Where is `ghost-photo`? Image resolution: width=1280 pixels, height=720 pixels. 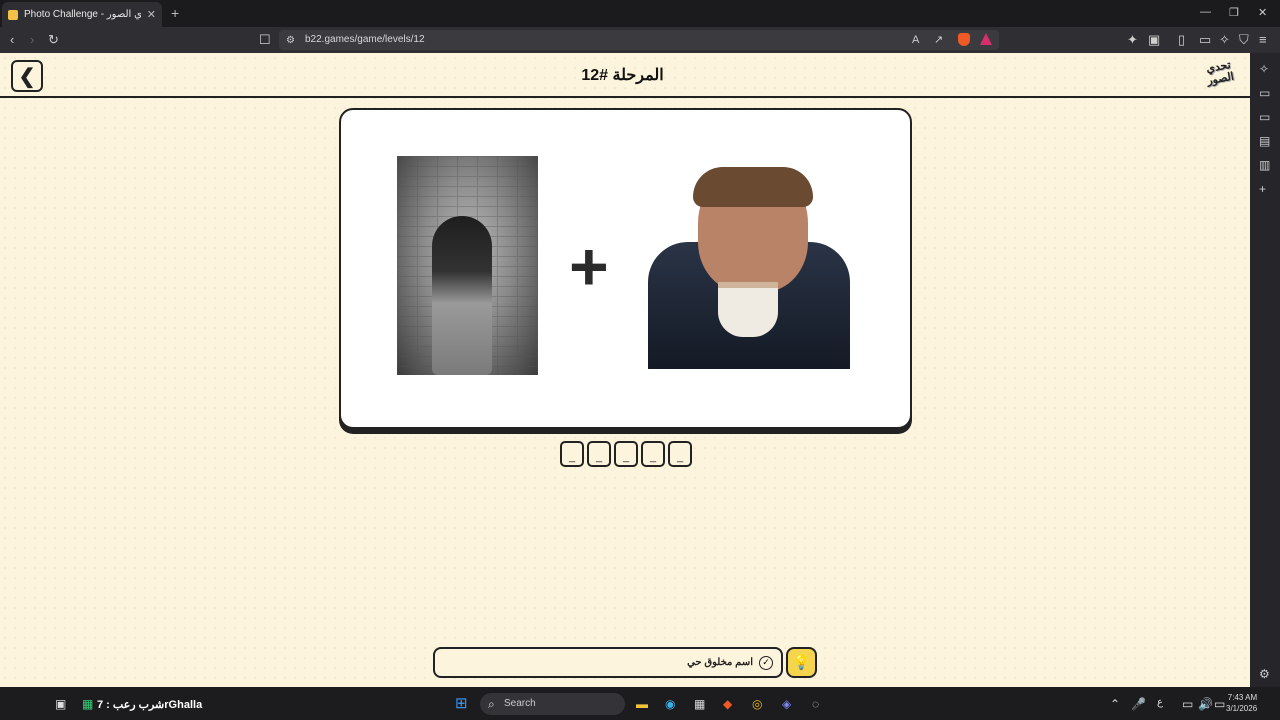 ghost-photo is located at coordinates (467, 265).